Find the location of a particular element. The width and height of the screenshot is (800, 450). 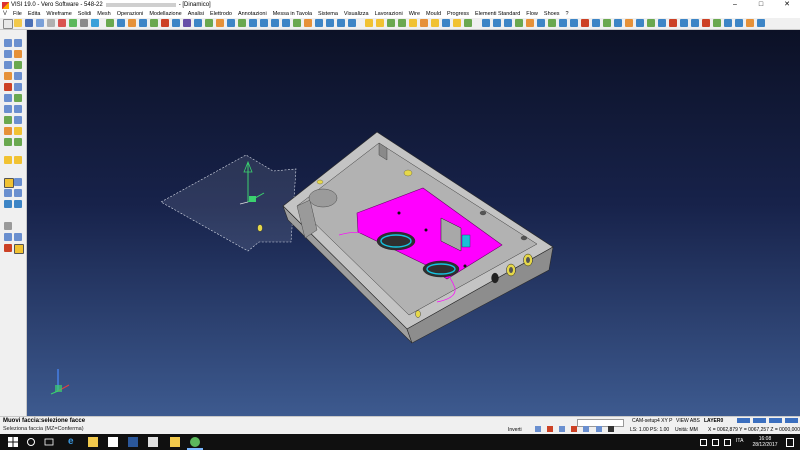

menu-mould: Mould is located at coordinates (433, 14).